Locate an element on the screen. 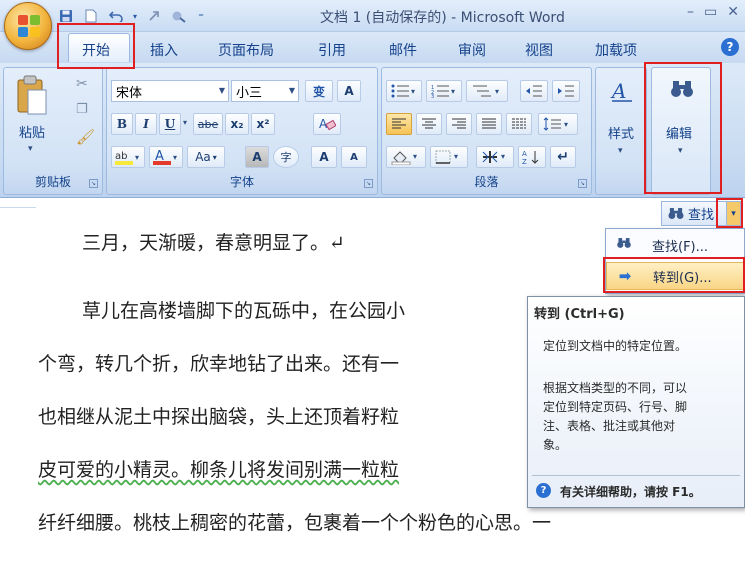  tooltip-divider is located at coordinates (636, 475).